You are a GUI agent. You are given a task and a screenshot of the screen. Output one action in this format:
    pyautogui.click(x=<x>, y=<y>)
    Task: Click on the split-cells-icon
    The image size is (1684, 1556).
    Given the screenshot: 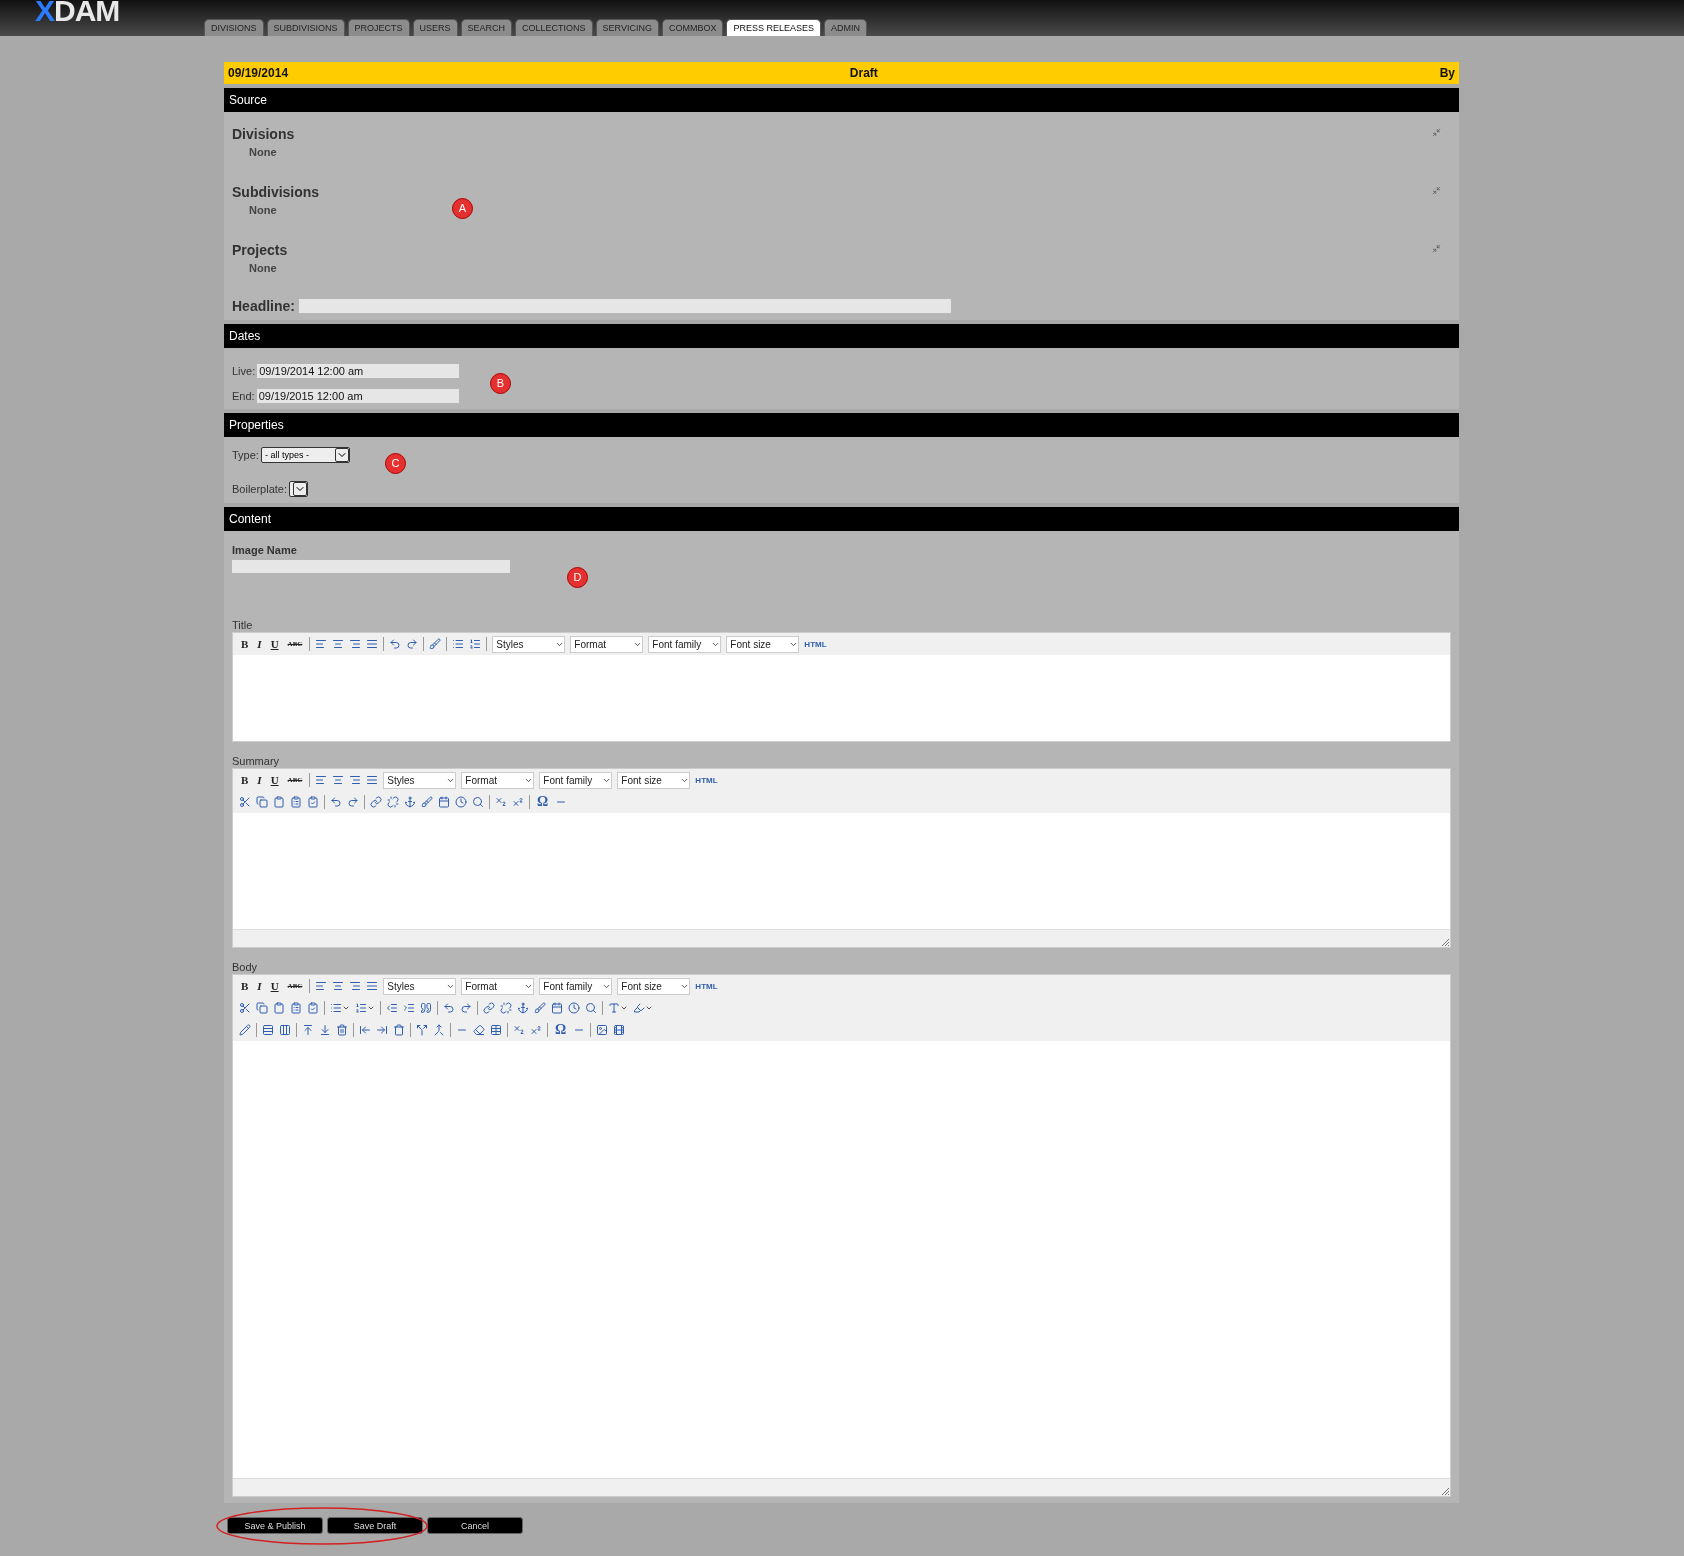 What is the action you would take?
    pyautogui.click(x=422, y=1030)
    